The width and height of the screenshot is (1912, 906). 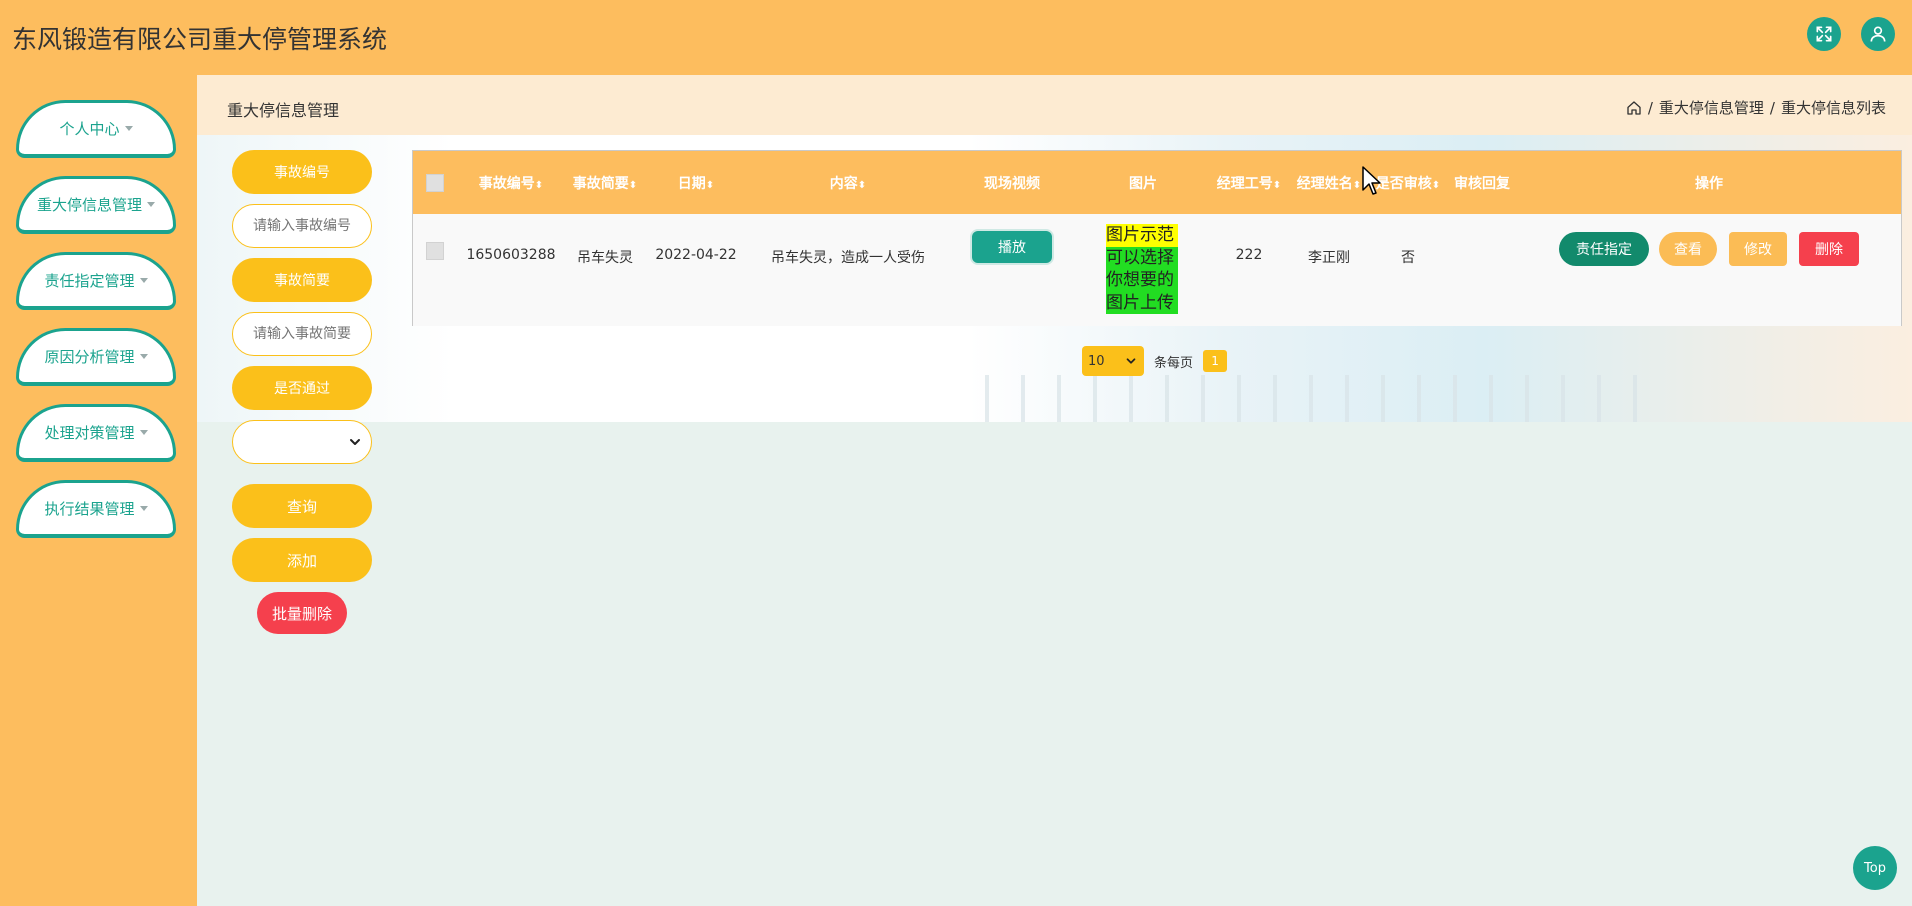 I want to click on column-header-reviewed: 是否审核⬍, so click(x=1408, y=183).